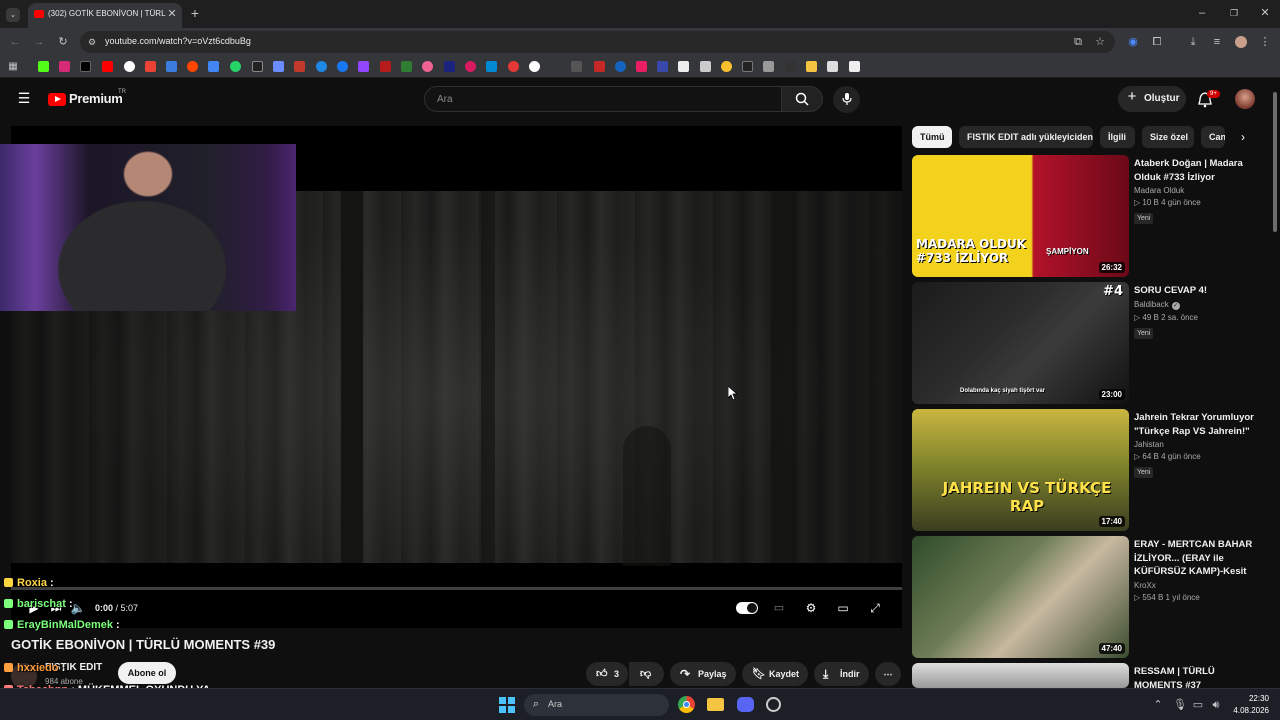  I want to click on clock-date: 4.08.2026, so click(1249, 710).